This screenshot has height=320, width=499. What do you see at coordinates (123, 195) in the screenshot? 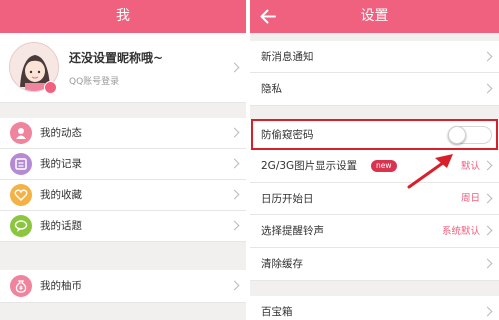
I see `menu-item-favorites: 我的收藏` at bounding box center [123, 195].